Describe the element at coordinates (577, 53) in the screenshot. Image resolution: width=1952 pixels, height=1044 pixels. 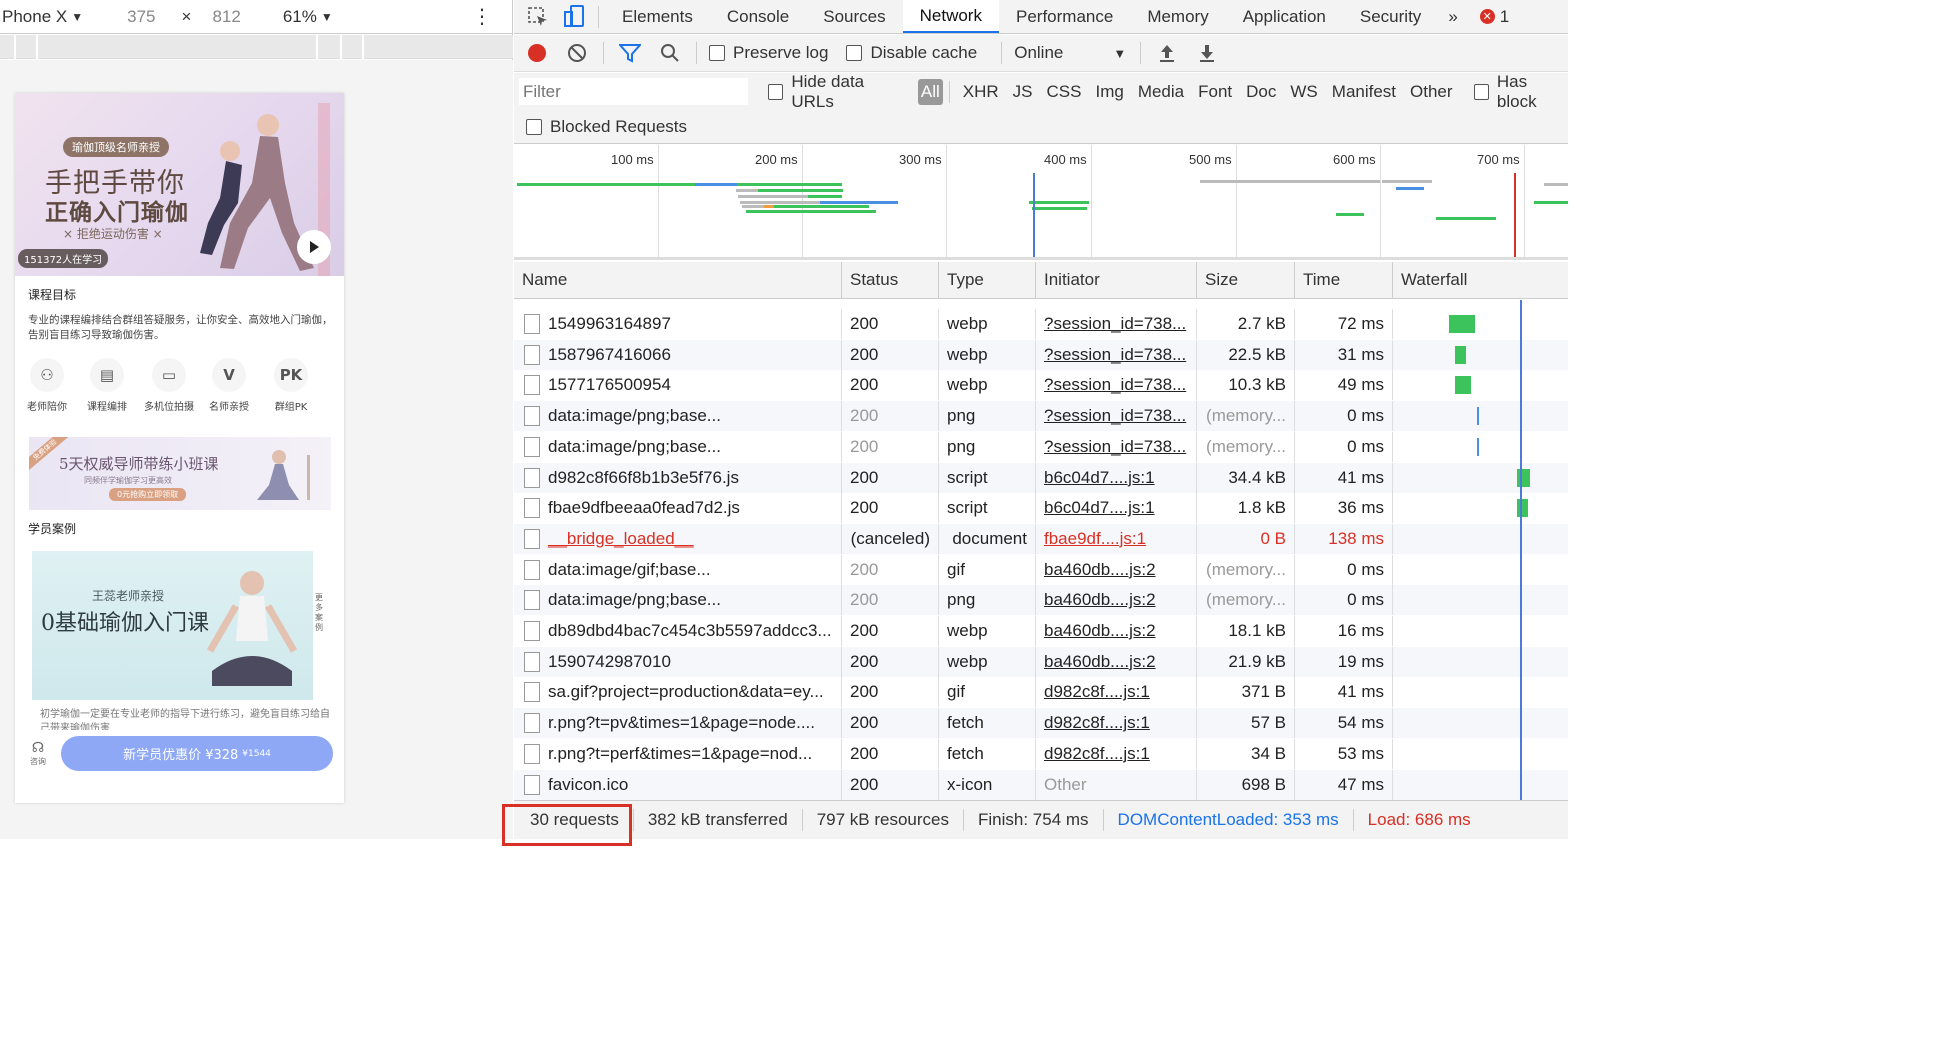
I see `clear-icon` at that location.